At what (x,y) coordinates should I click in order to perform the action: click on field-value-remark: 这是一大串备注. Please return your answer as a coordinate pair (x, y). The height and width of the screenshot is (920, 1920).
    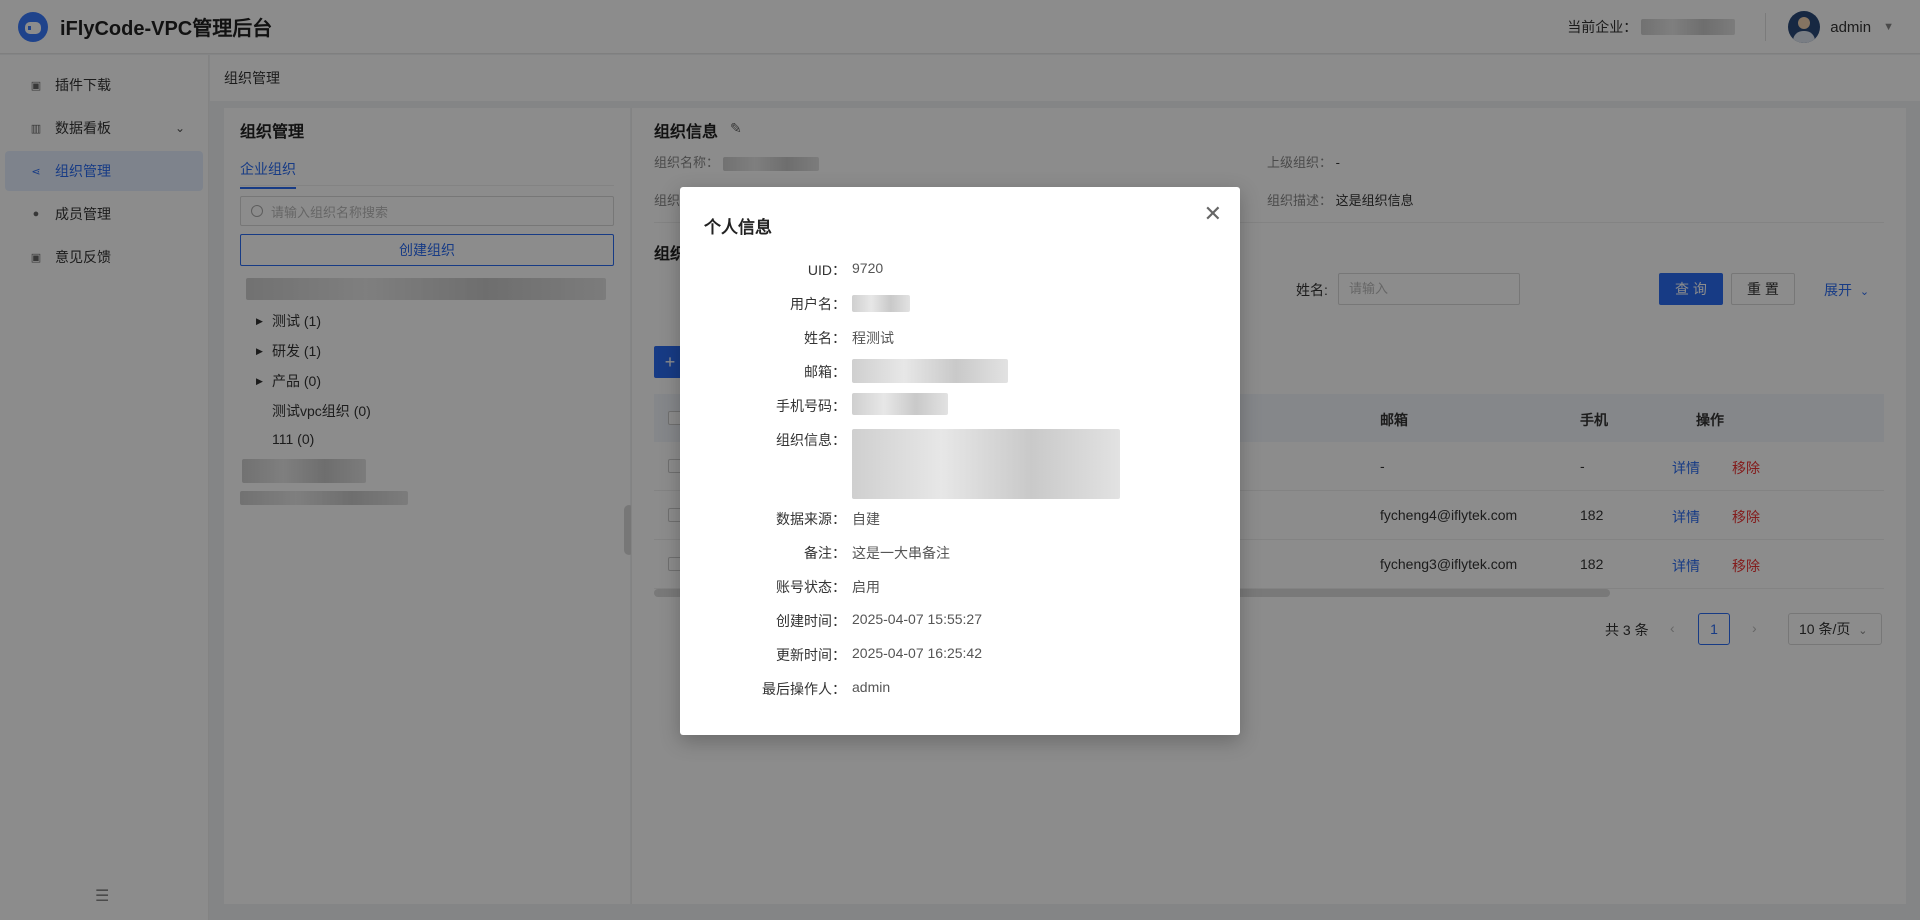
    Looking at the image, I should click on (901, 553).